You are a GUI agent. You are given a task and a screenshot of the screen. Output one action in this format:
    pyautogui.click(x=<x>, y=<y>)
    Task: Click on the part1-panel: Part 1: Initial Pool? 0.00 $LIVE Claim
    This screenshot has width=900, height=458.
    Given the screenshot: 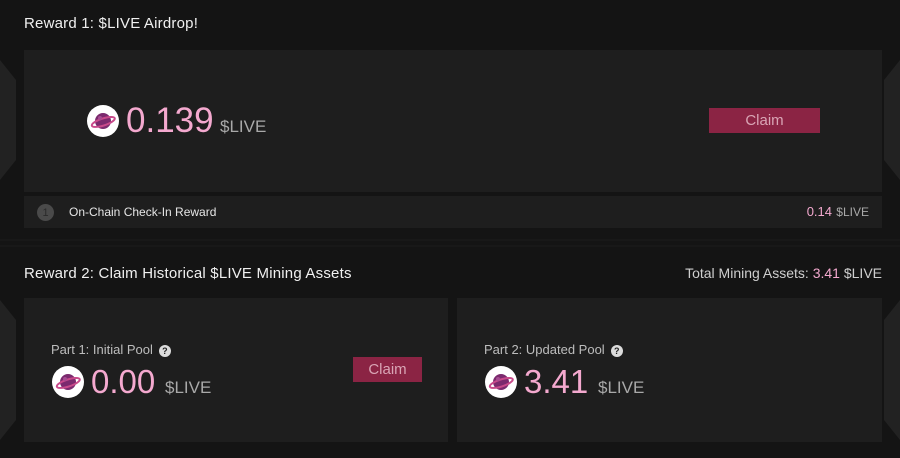 What is the action you would take?
    pyautogui.click(x=236, y=370)
    